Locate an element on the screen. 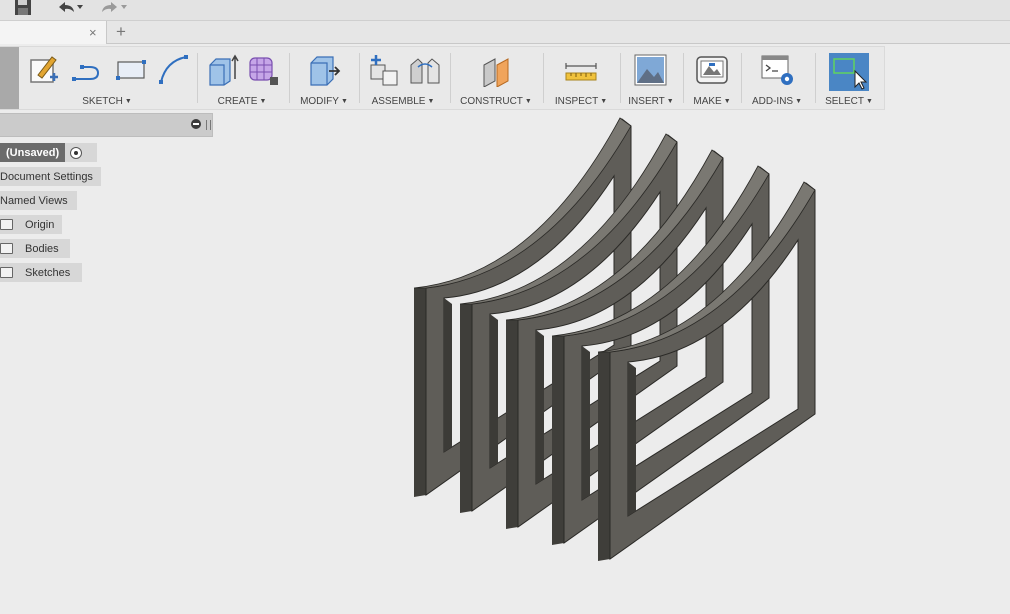 This screenshot has height=614, width=1010. toolbar-group-label: INSERT ▼ is located at coordinates (651, 101).